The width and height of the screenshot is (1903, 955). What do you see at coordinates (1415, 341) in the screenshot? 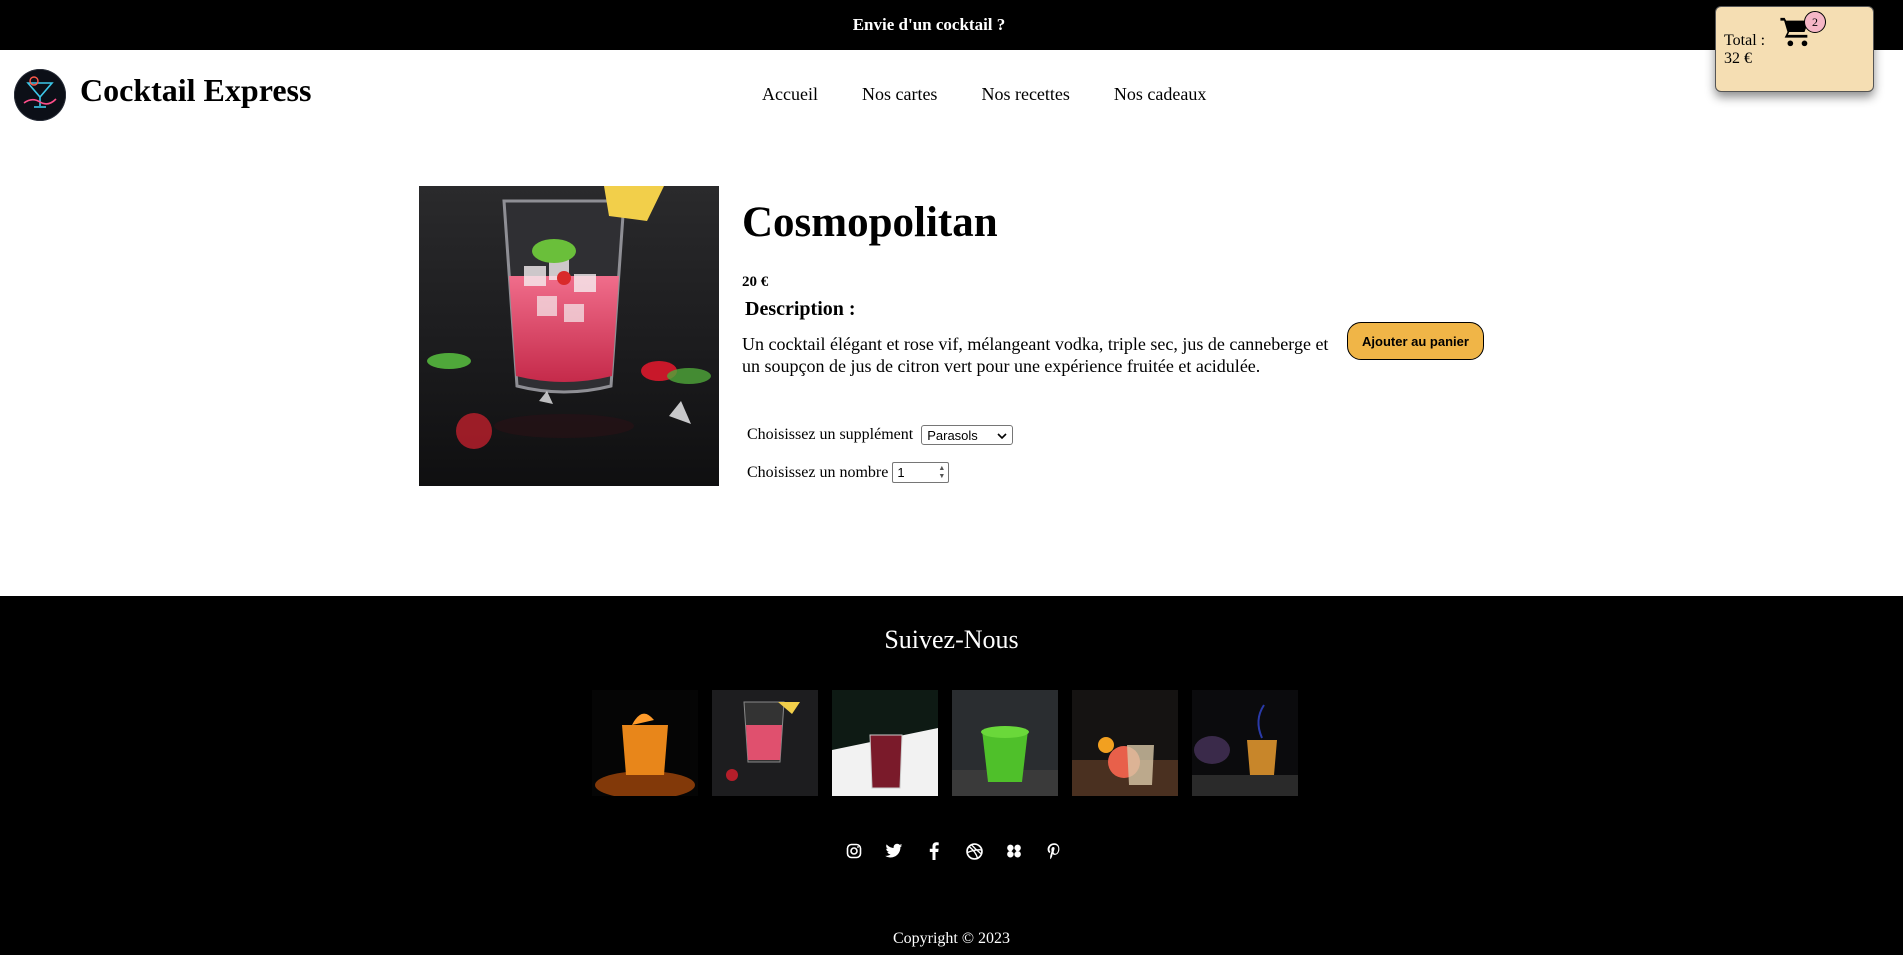
I see `add-to-cart-button: Ajouter au panier` at bounding box center [1415, 341].